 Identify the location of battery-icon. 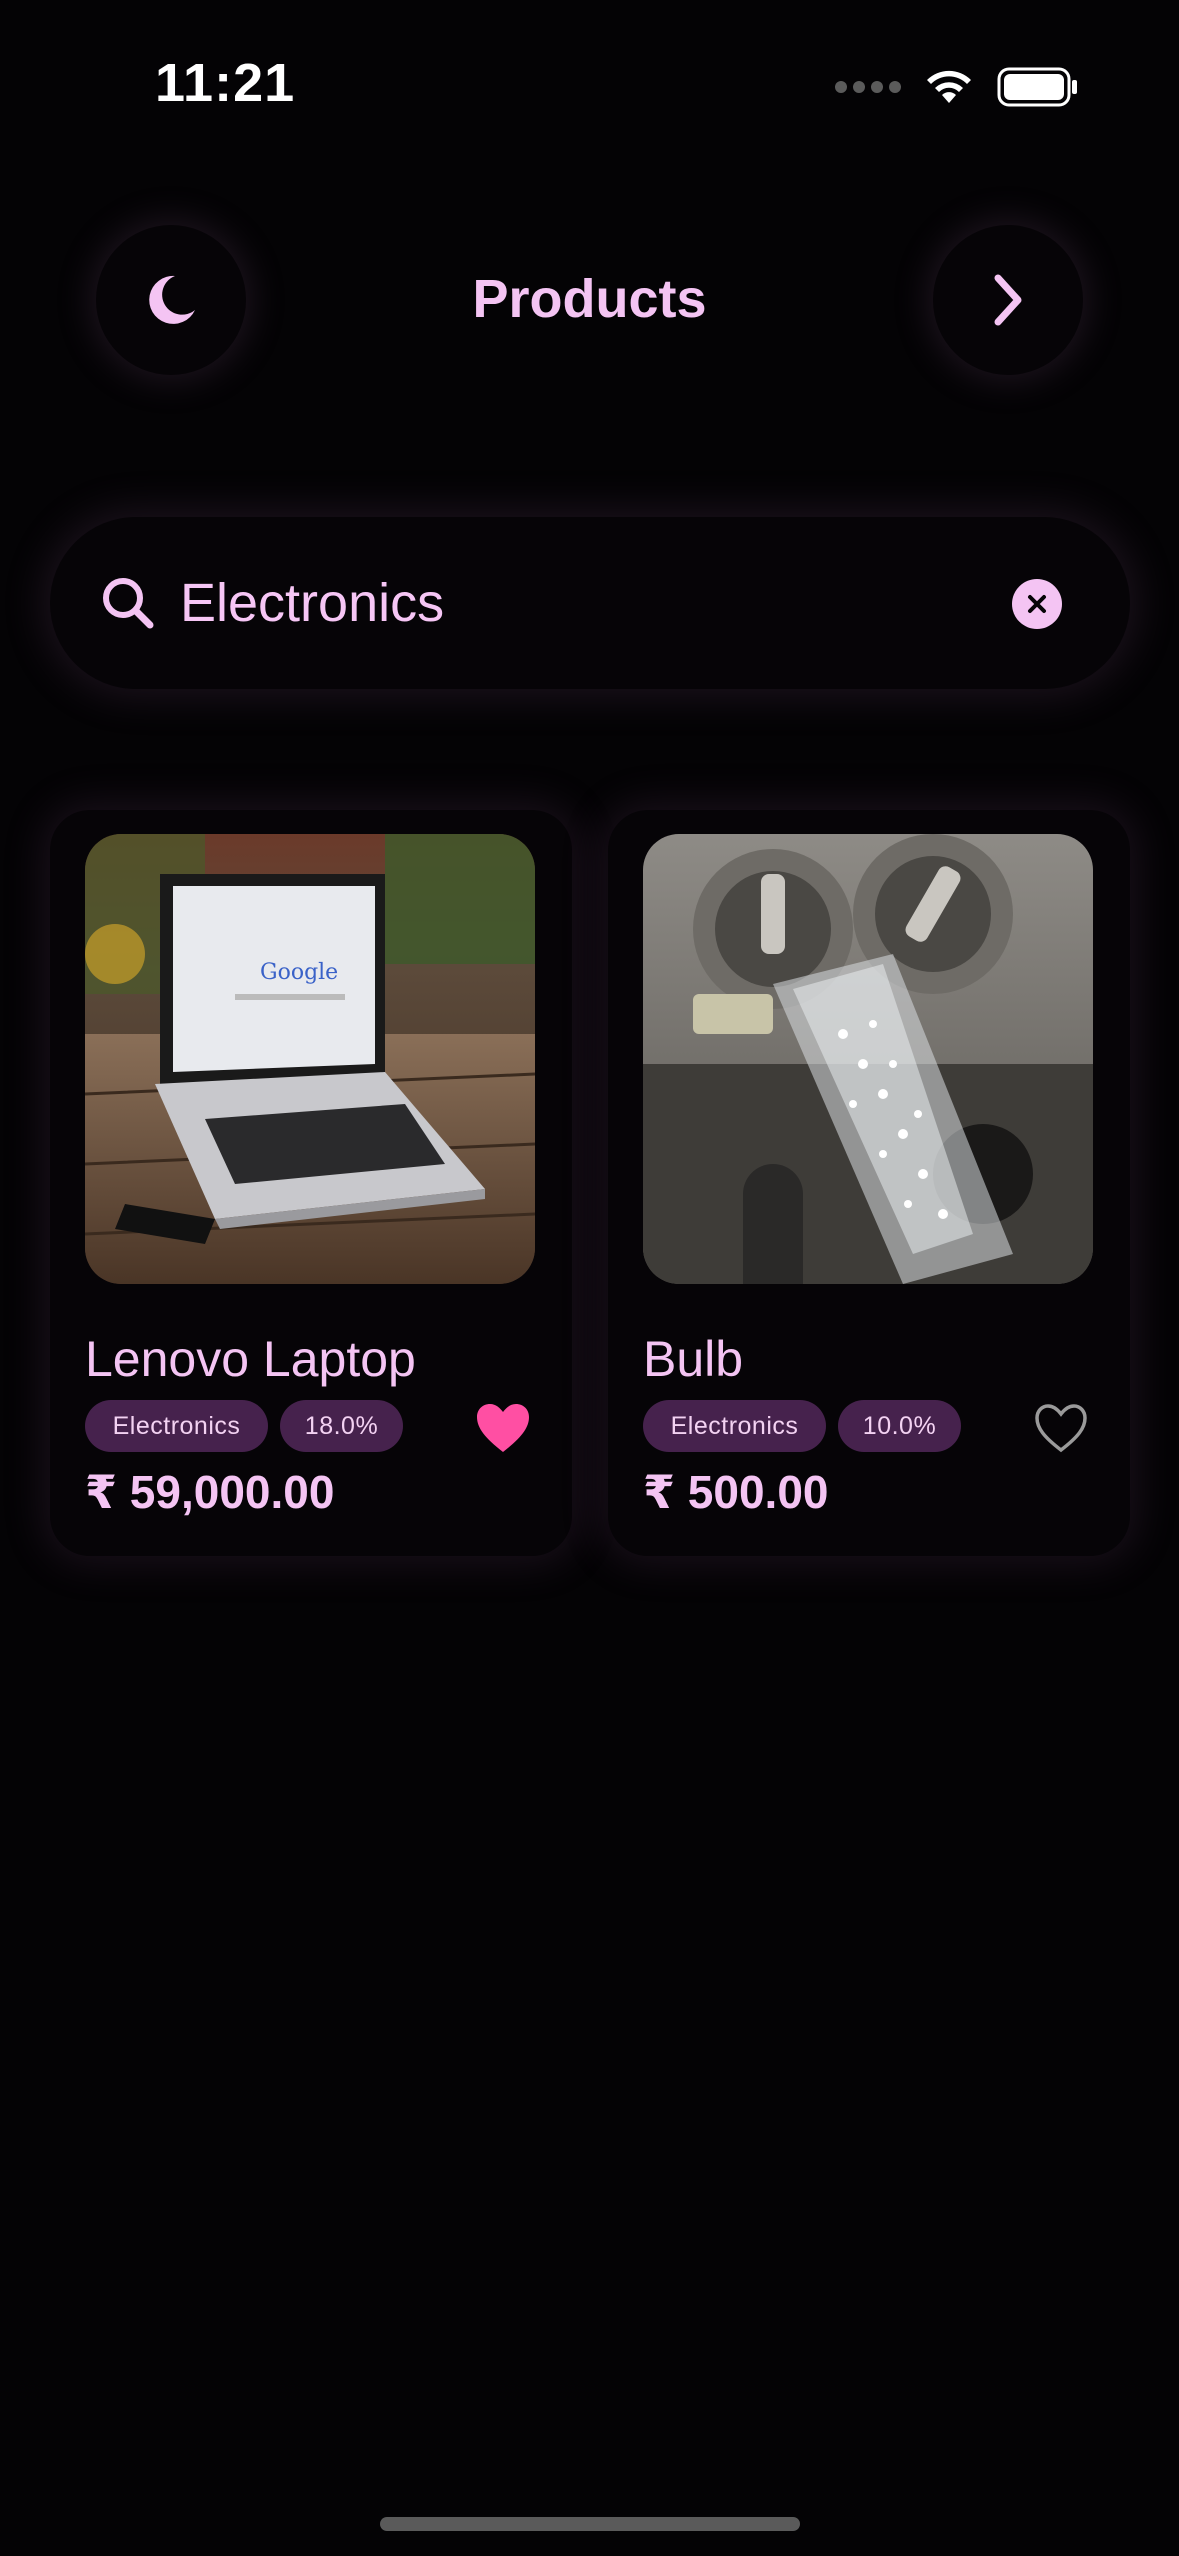
(1037, 87).